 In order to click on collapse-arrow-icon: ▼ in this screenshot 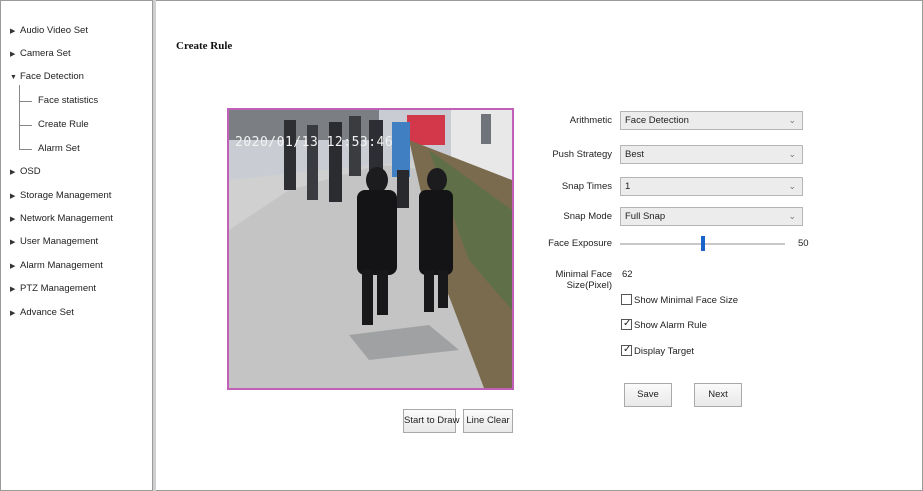, I will do `click(13, 77)`.